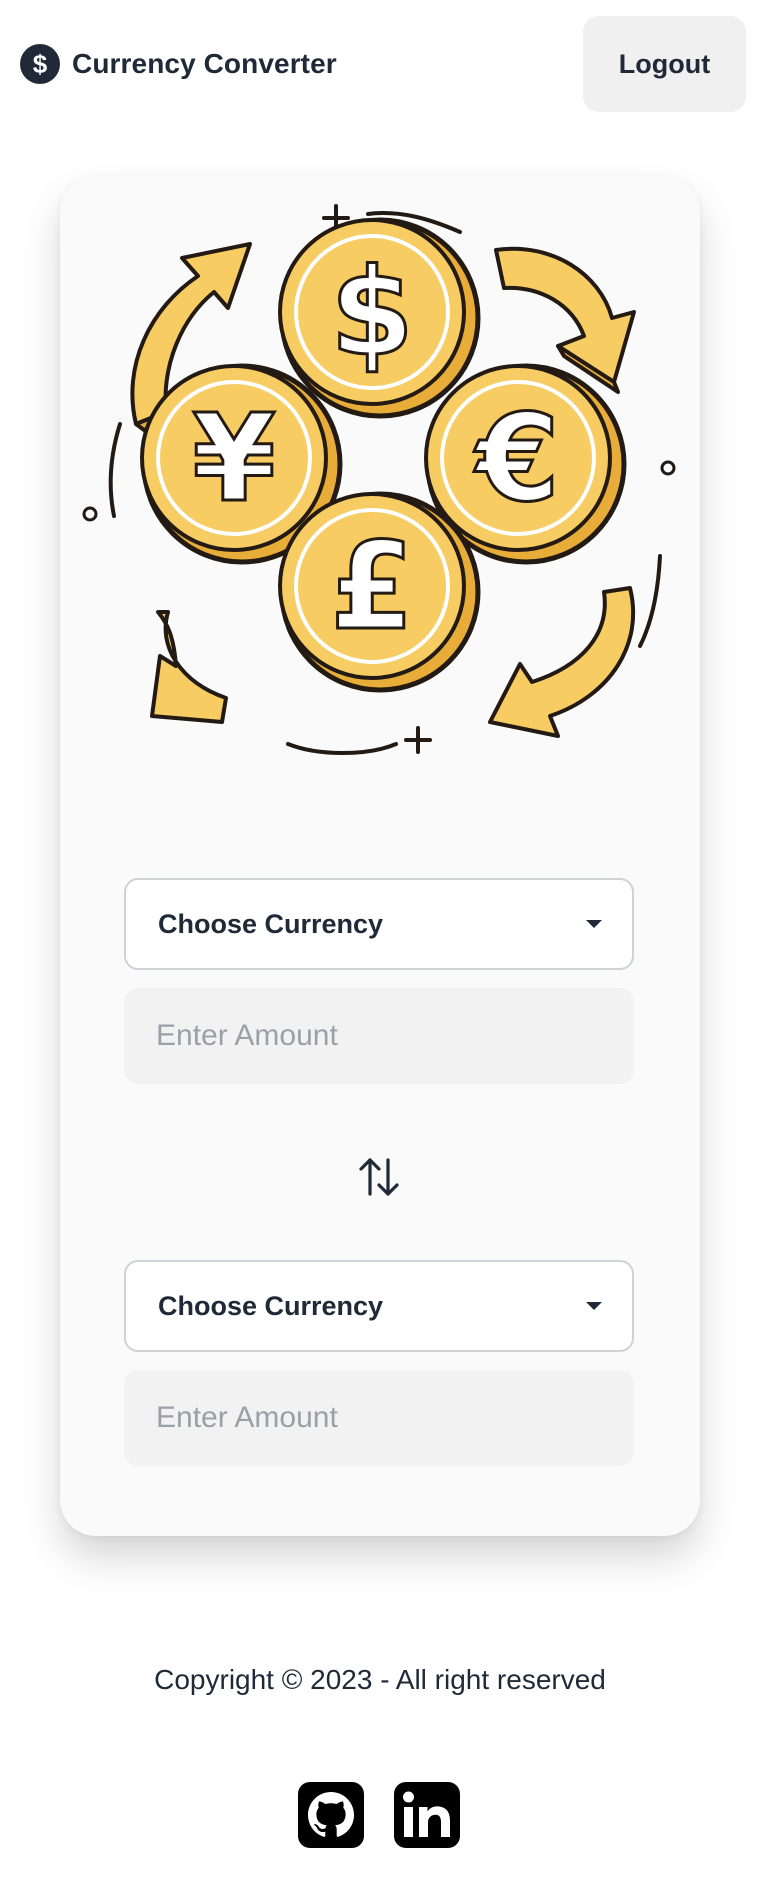 This screenshot has height=1880, width=760. I want to click on logout-button: Logout, so click(664, 64).